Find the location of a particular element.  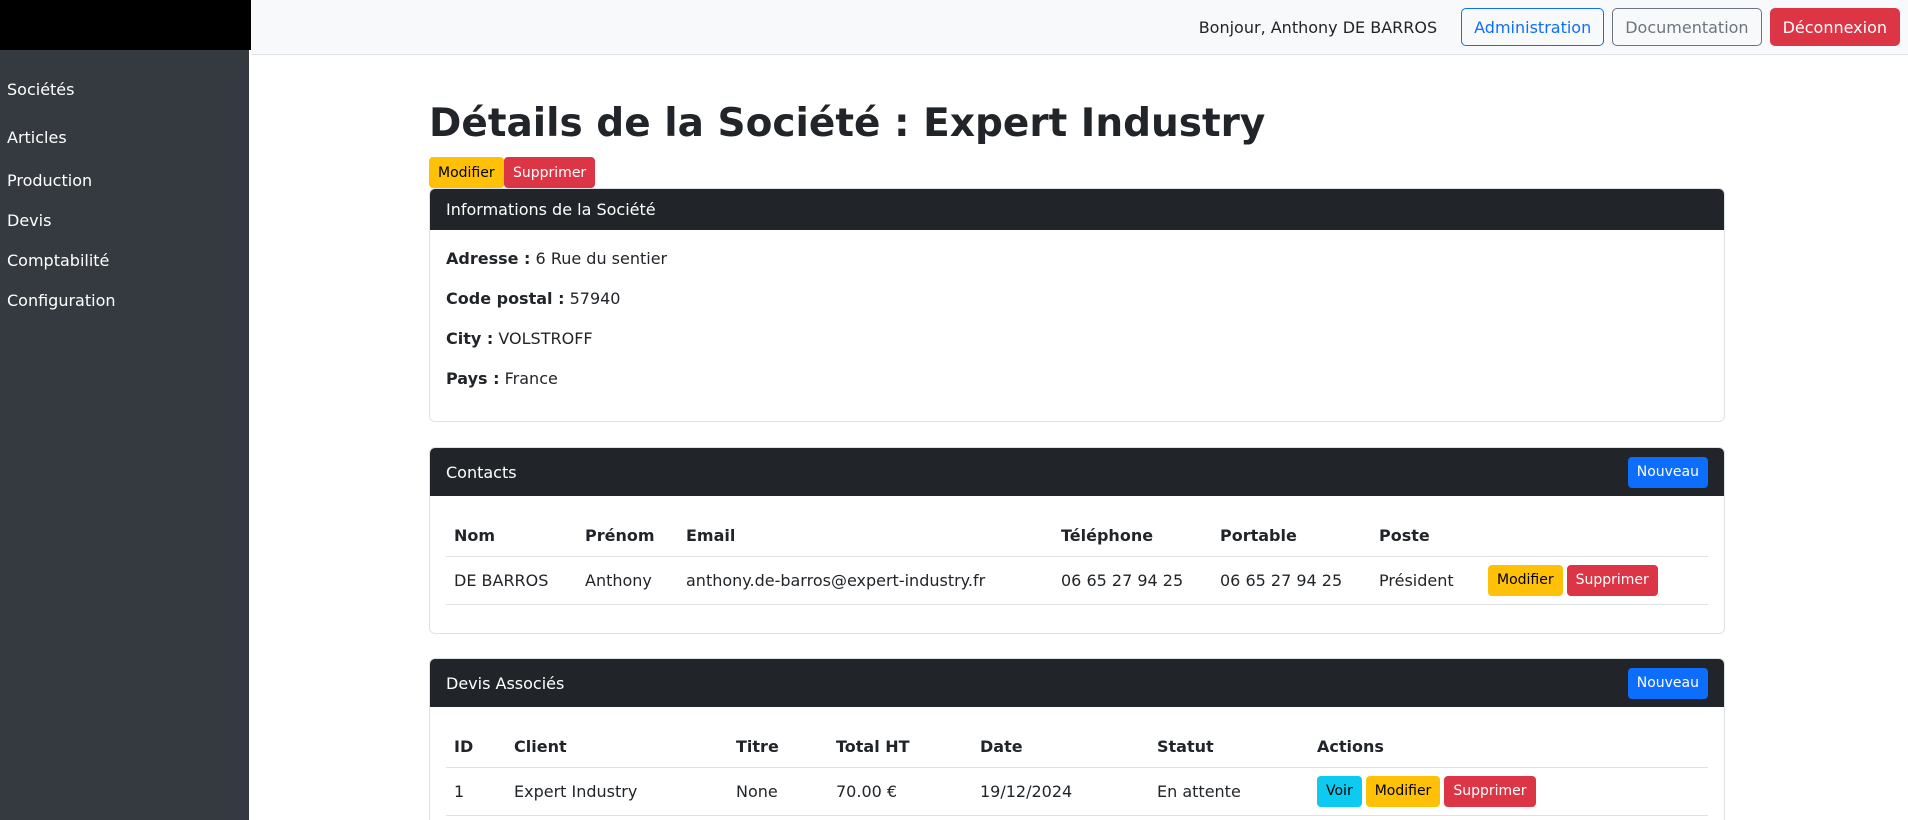

quote-date: 19/12/2024 is located at coordinates (1060, 791).